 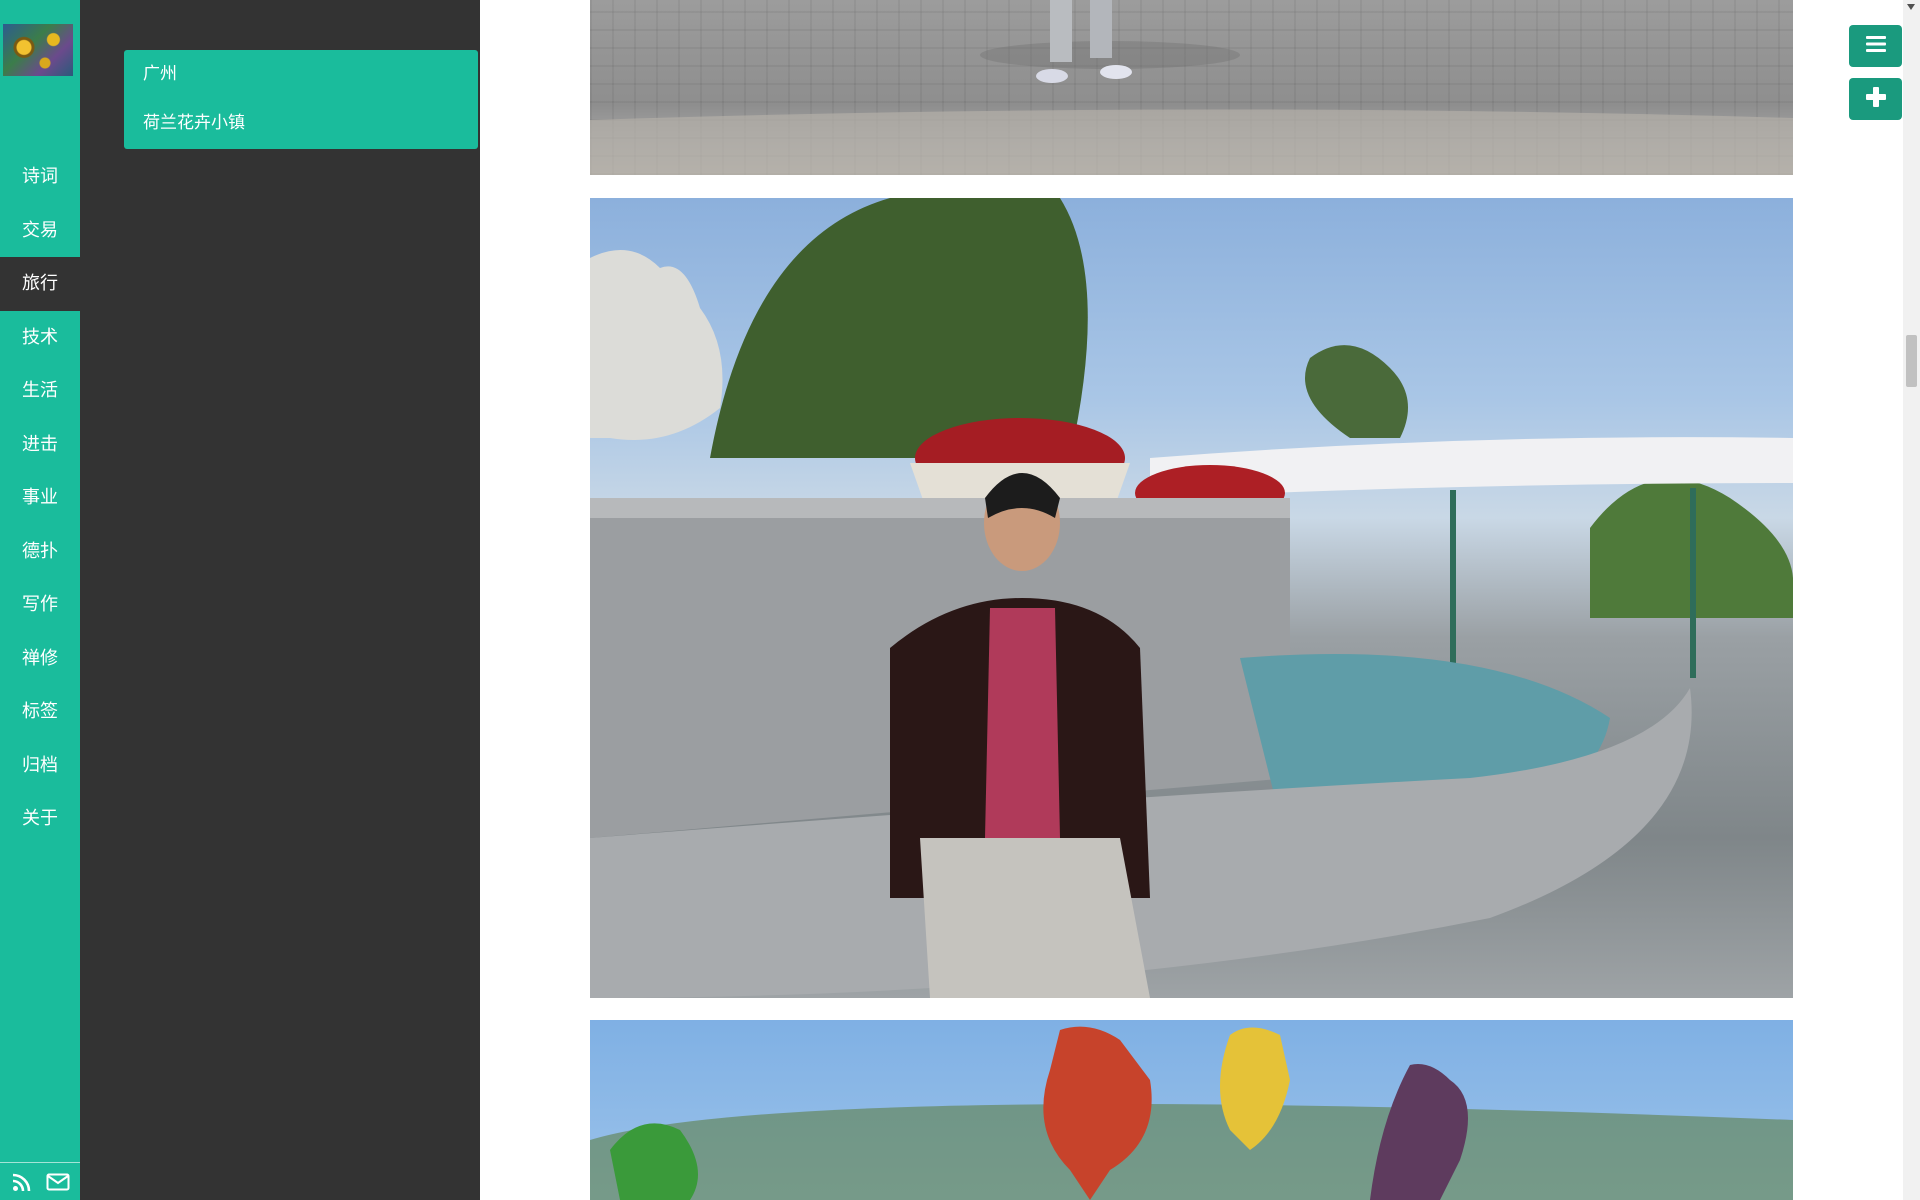 What do you see at coordinates (40, 552) in the screenshot?
I see `sidebar-item-poker: 德扑` at bounding box center [40, 552].